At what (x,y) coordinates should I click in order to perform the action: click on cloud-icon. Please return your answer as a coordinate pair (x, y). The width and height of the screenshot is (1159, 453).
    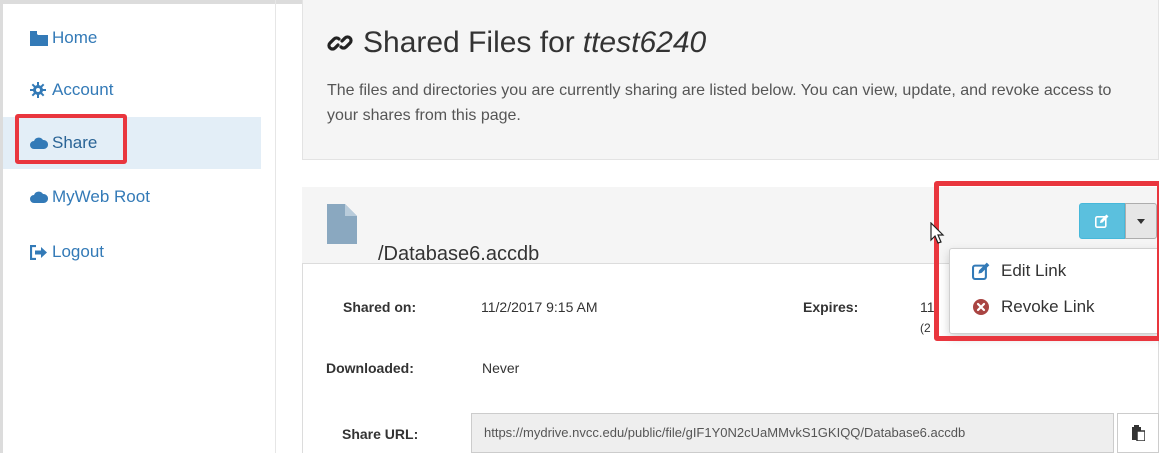
    Looking at the image, I should click on (40, 197).